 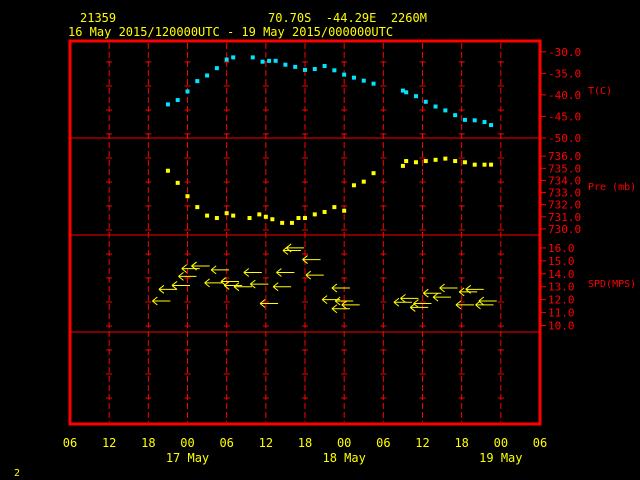 I want to click on wind-series, so click(x=324, y=278).